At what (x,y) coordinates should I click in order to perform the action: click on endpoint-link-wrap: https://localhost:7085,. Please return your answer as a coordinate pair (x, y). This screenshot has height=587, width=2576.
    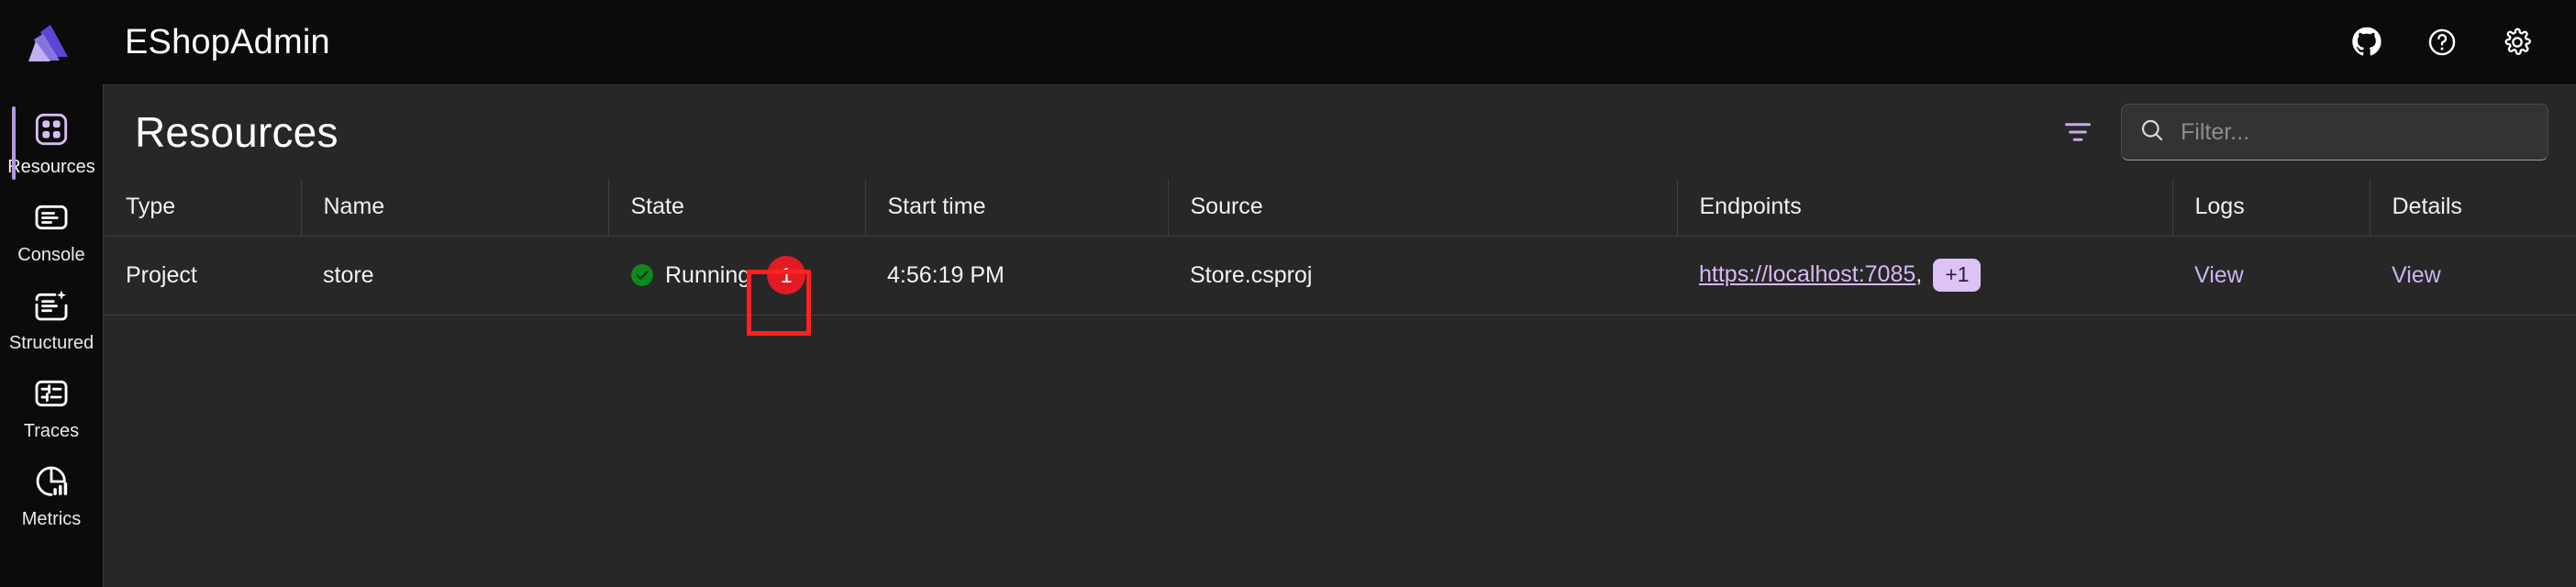
    Looking at the image, I should click on (1810, 274).